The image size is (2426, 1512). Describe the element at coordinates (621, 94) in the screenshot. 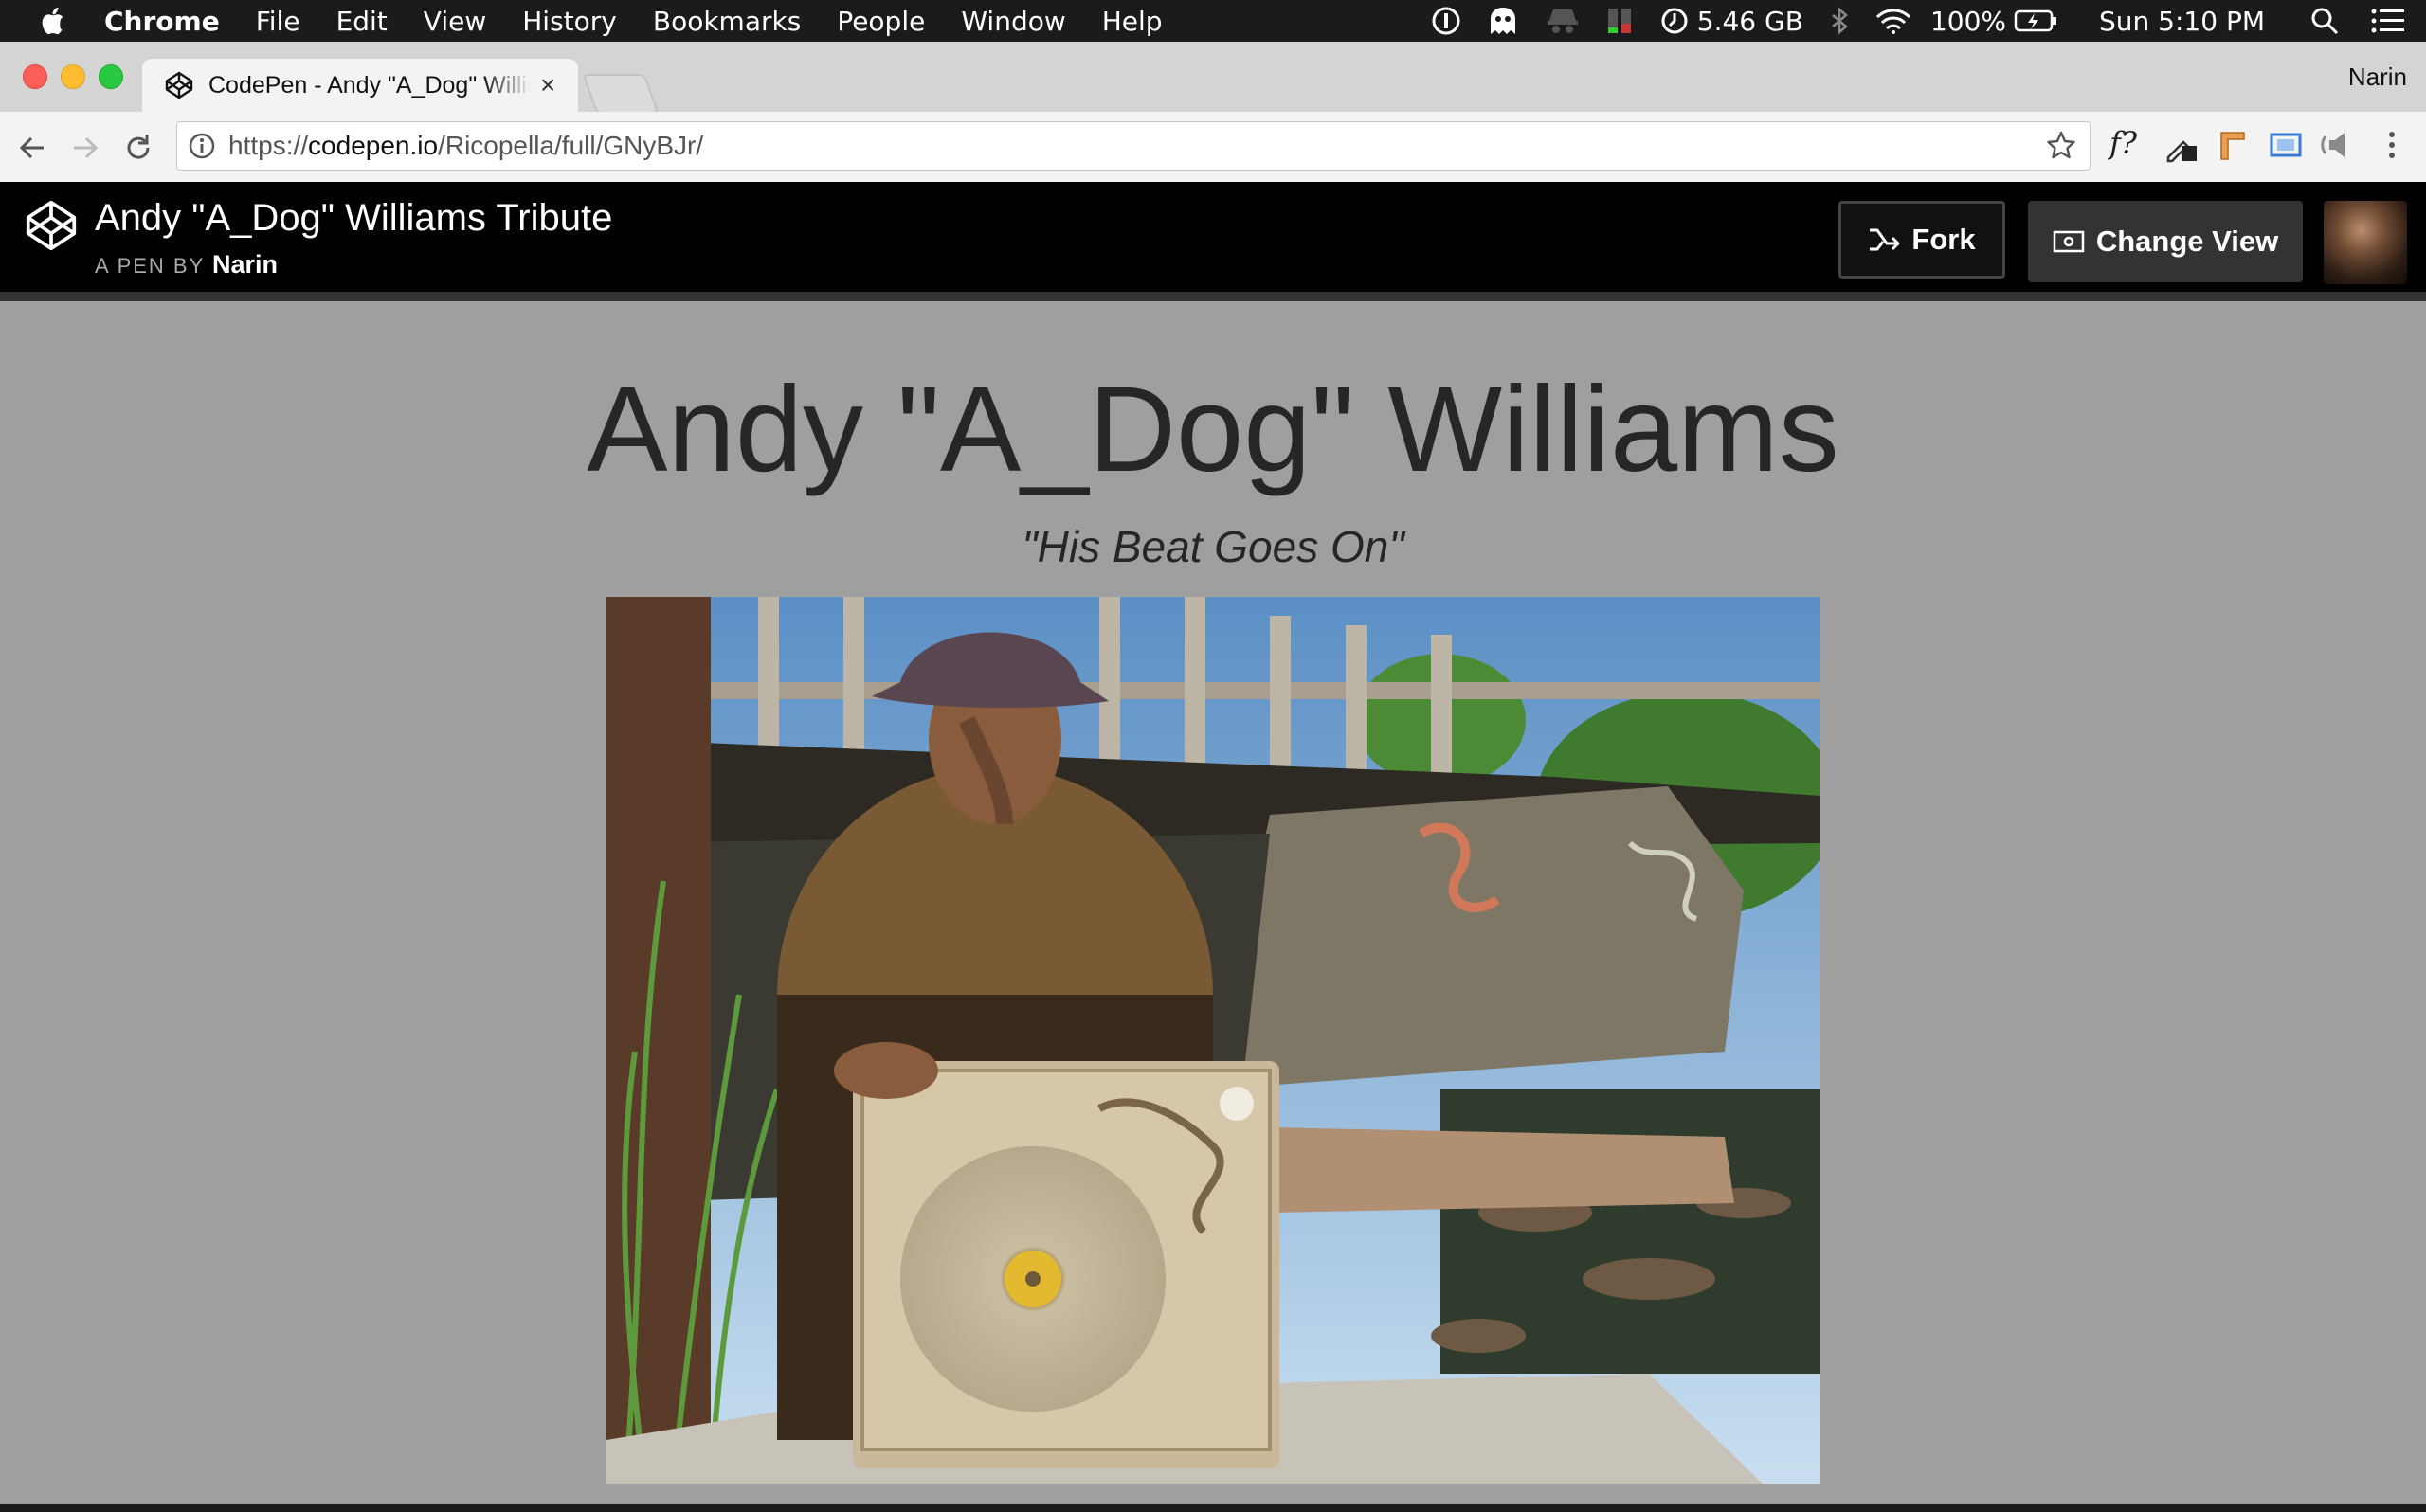

I see `new-tab-button` at that location.